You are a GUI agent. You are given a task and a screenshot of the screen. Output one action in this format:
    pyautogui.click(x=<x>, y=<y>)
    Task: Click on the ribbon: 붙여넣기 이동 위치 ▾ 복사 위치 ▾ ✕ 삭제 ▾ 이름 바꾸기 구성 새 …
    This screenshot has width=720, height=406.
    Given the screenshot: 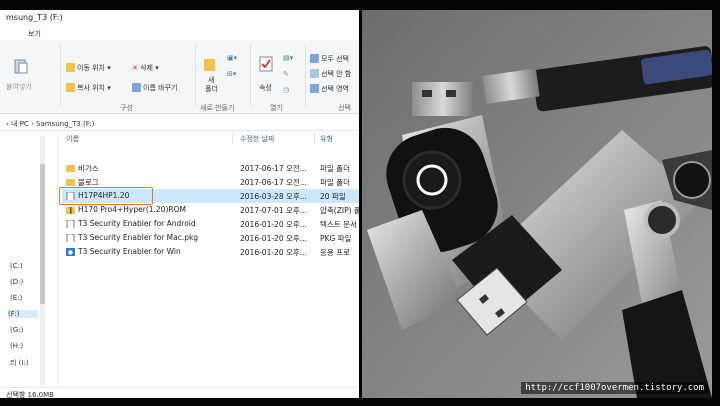 What is the action you would take?
    pyautogui.click(x=179, y=77)
    